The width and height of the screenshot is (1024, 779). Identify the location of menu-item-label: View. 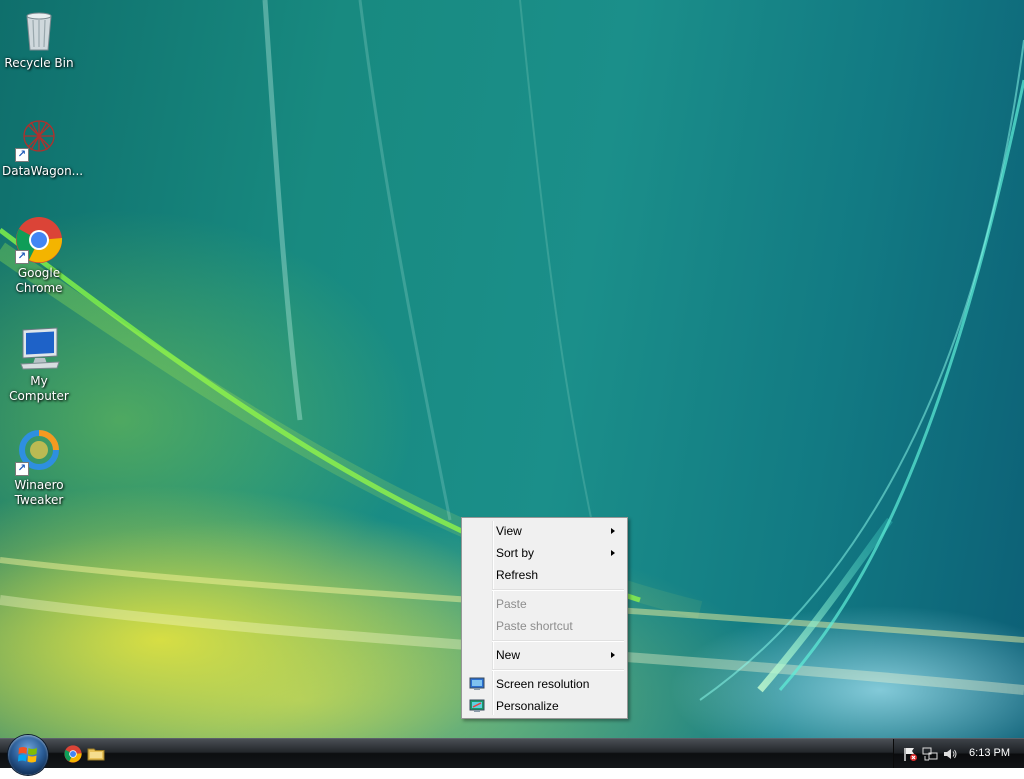
(509, 531).